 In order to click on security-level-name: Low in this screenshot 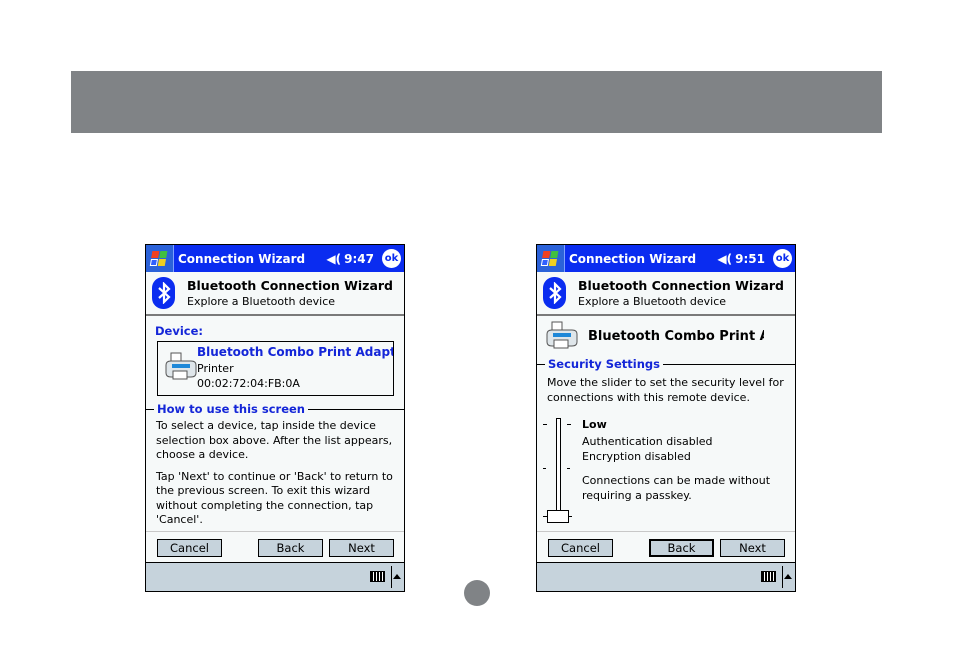, I will do `click(594, 424)`.